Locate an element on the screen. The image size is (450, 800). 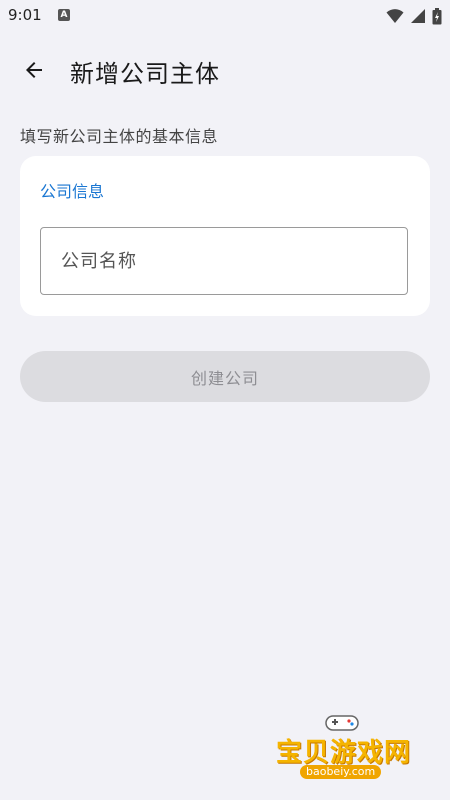
a-notification-icon: A is located at coordinates (64, 15).